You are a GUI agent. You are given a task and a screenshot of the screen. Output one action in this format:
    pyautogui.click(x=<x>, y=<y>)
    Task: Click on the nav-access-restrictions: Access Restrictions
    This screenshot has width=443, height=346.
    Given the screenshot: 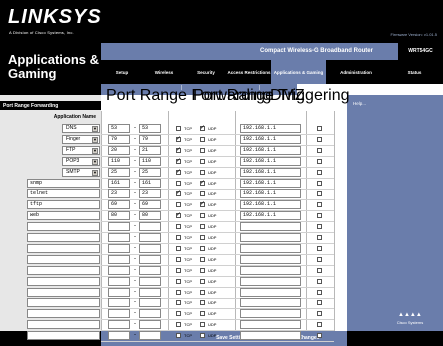 What is the action you would take?
    pyautogui.click(x=249, y=72)
    